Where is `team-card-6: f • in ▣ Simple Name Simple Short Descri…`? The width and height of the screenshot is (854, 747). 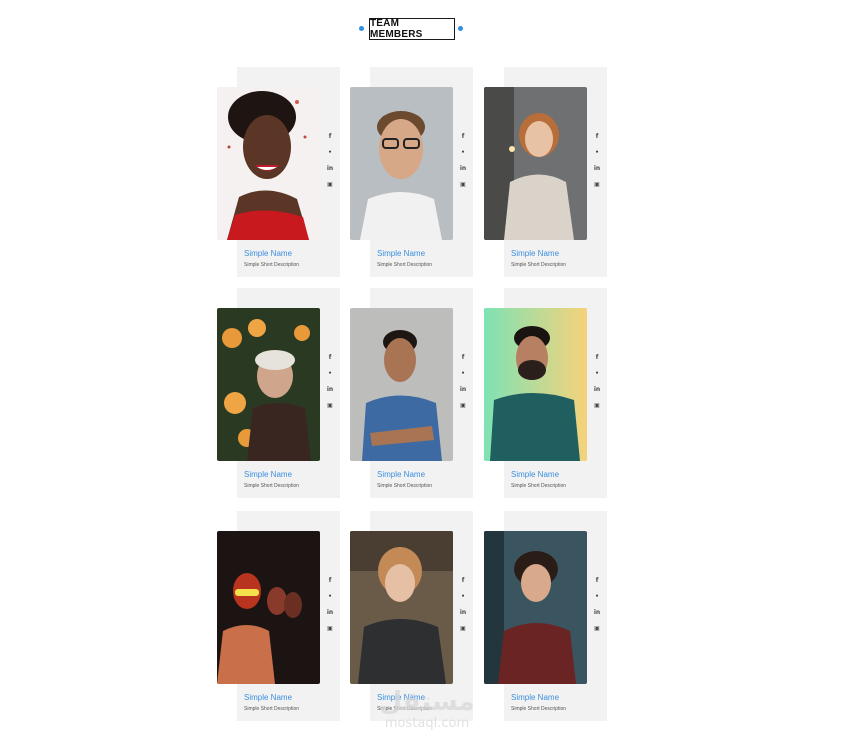 team-card-6: f • in ▣ Simple Name Simple Short Descri… is located at coordinates (554, 394).